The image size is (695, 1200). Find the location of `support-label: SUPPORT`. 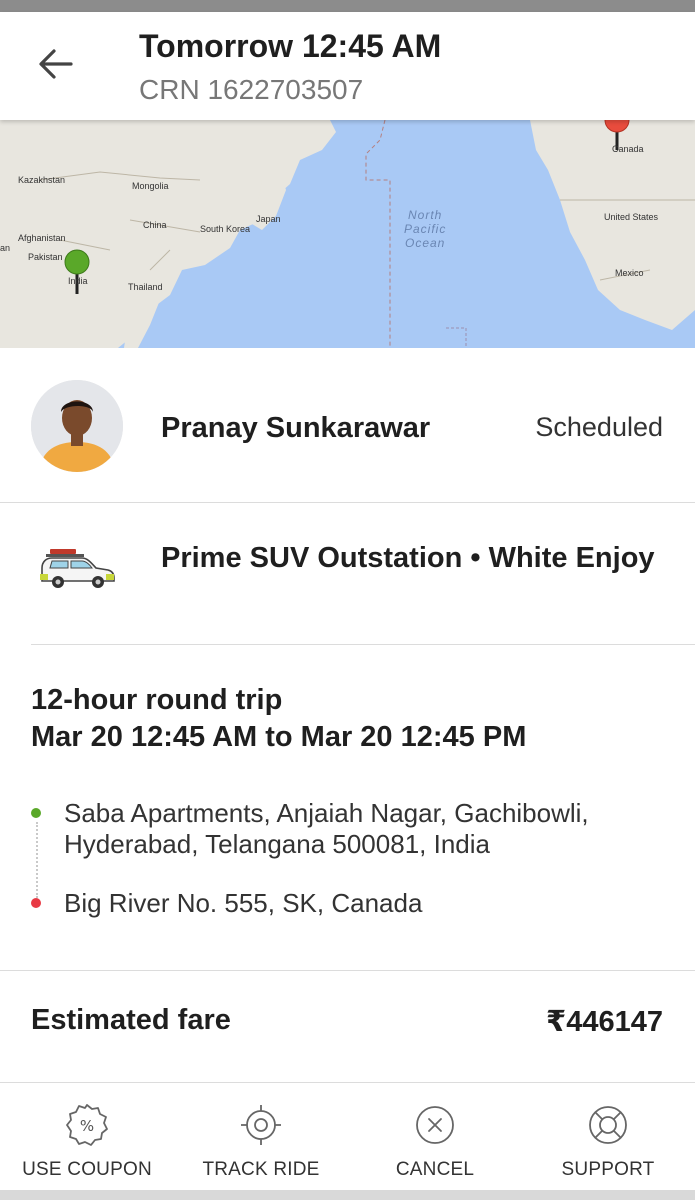

support-label: SUPPORT is located at coordinates (608, 1169).